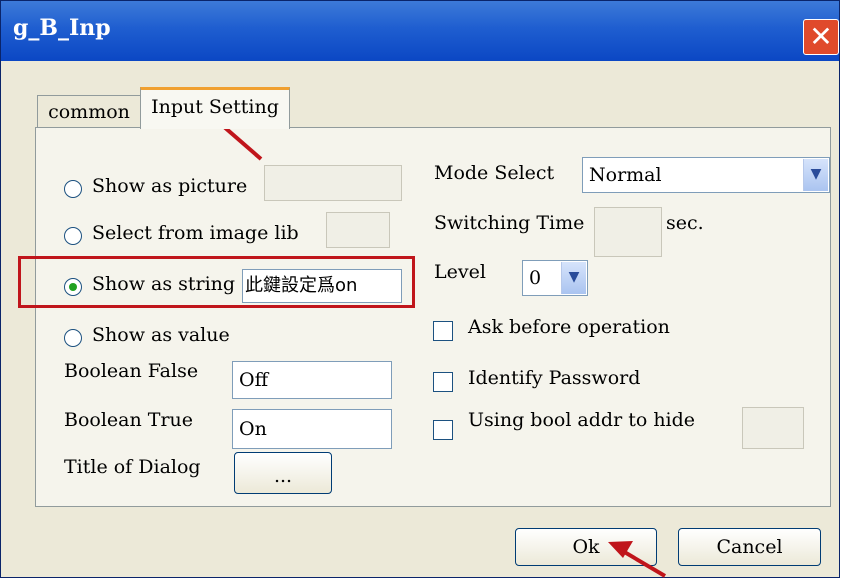  What do you see at coordinates (637, 559) in the screenshot?
I see `arrow-to-ok` at bounding box center [637, 559].